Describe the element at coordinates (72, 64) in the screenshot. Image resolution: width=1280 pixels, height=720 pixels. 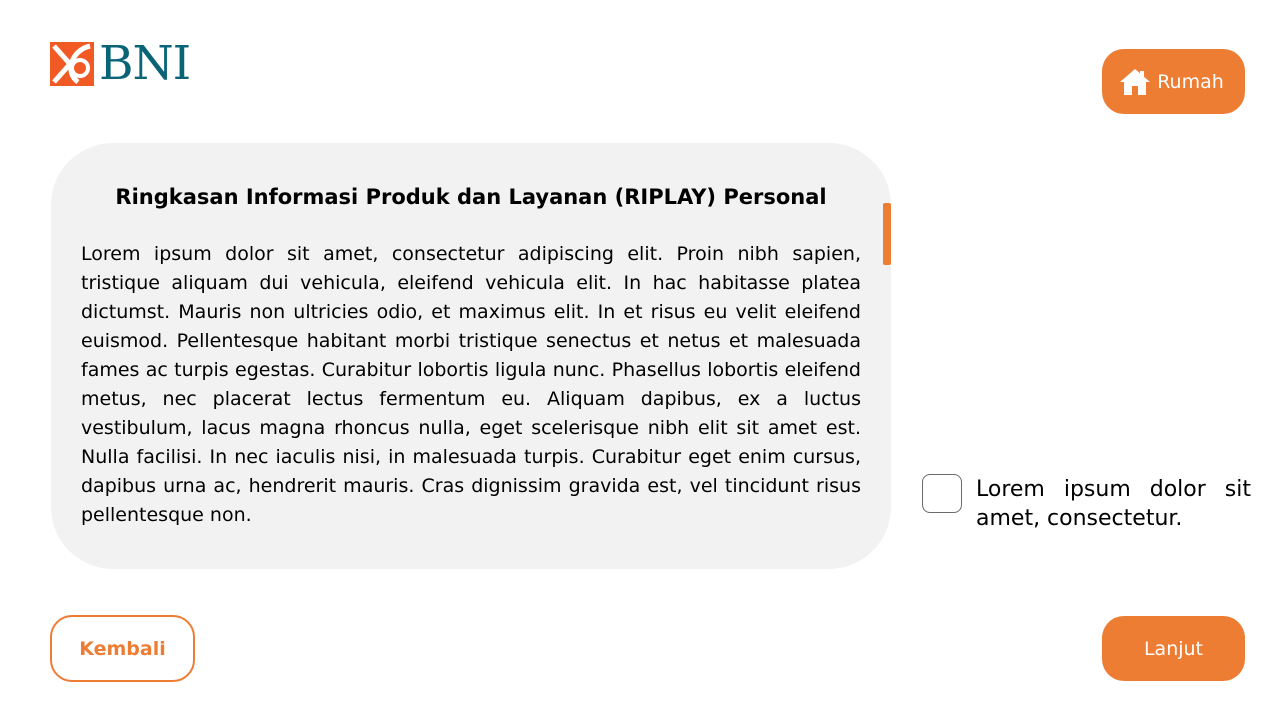
I see `bni-logo-mark-icon` at that location.